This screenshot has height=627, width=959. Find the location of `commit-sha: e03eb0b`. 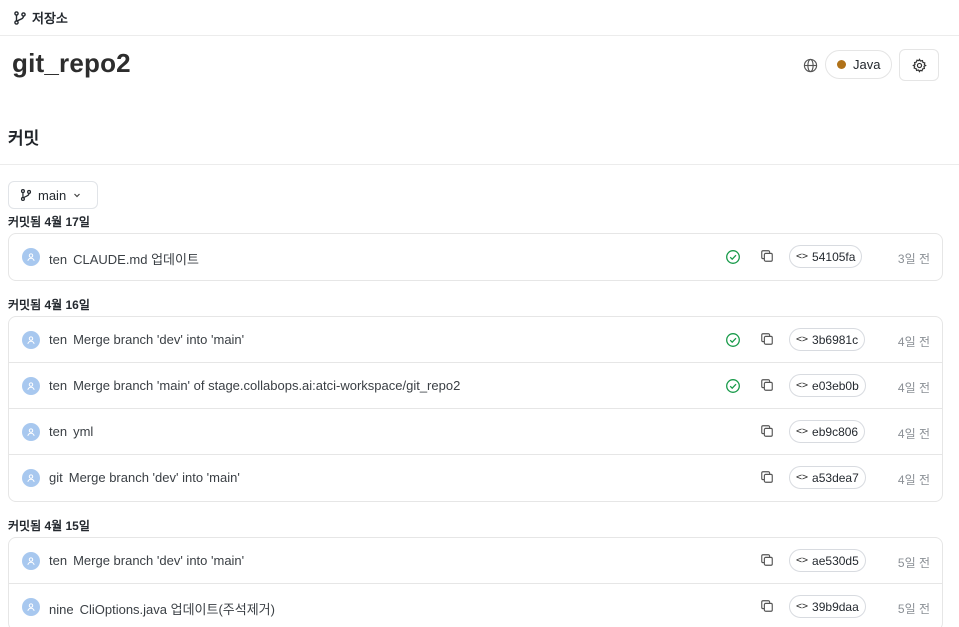

commit-sha: e03eb0b is located at coordinates (835, 385).